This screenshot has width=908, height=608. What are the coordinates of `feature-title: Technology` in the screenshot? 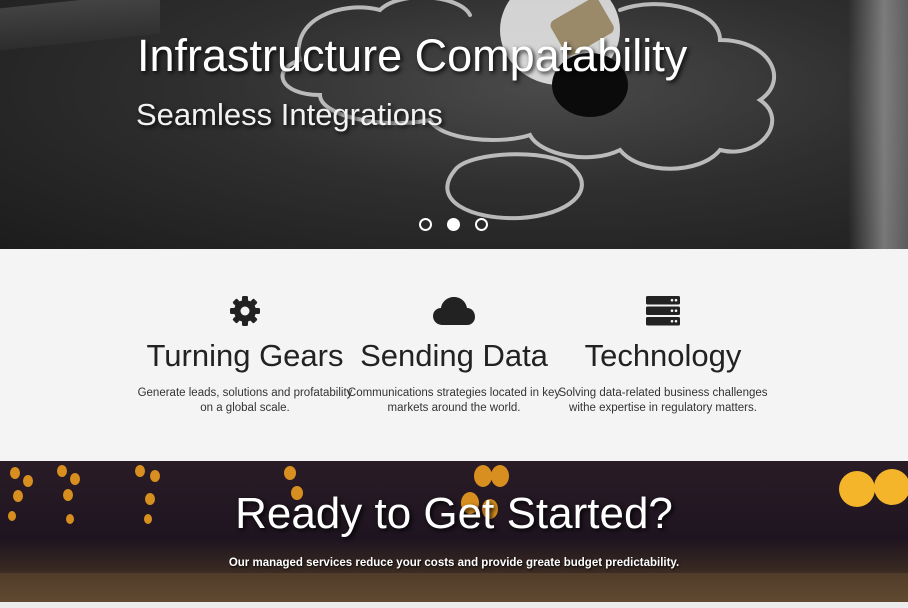 It's located at (663, 355).